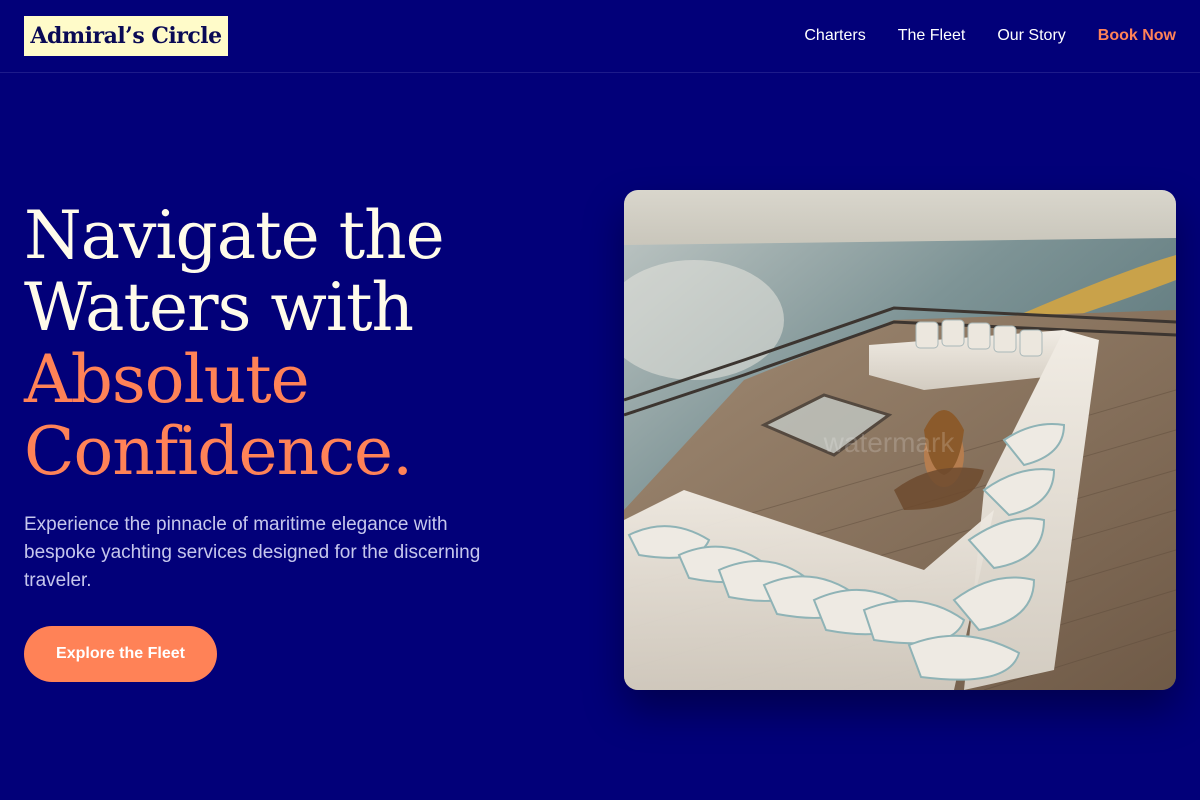 This screenshot has height=800, width=1200. What do you see at coordinates (932, 36) in the screenshot?
I see `nav-link-fleet: The Fleet` at bounding box center [932, 36].